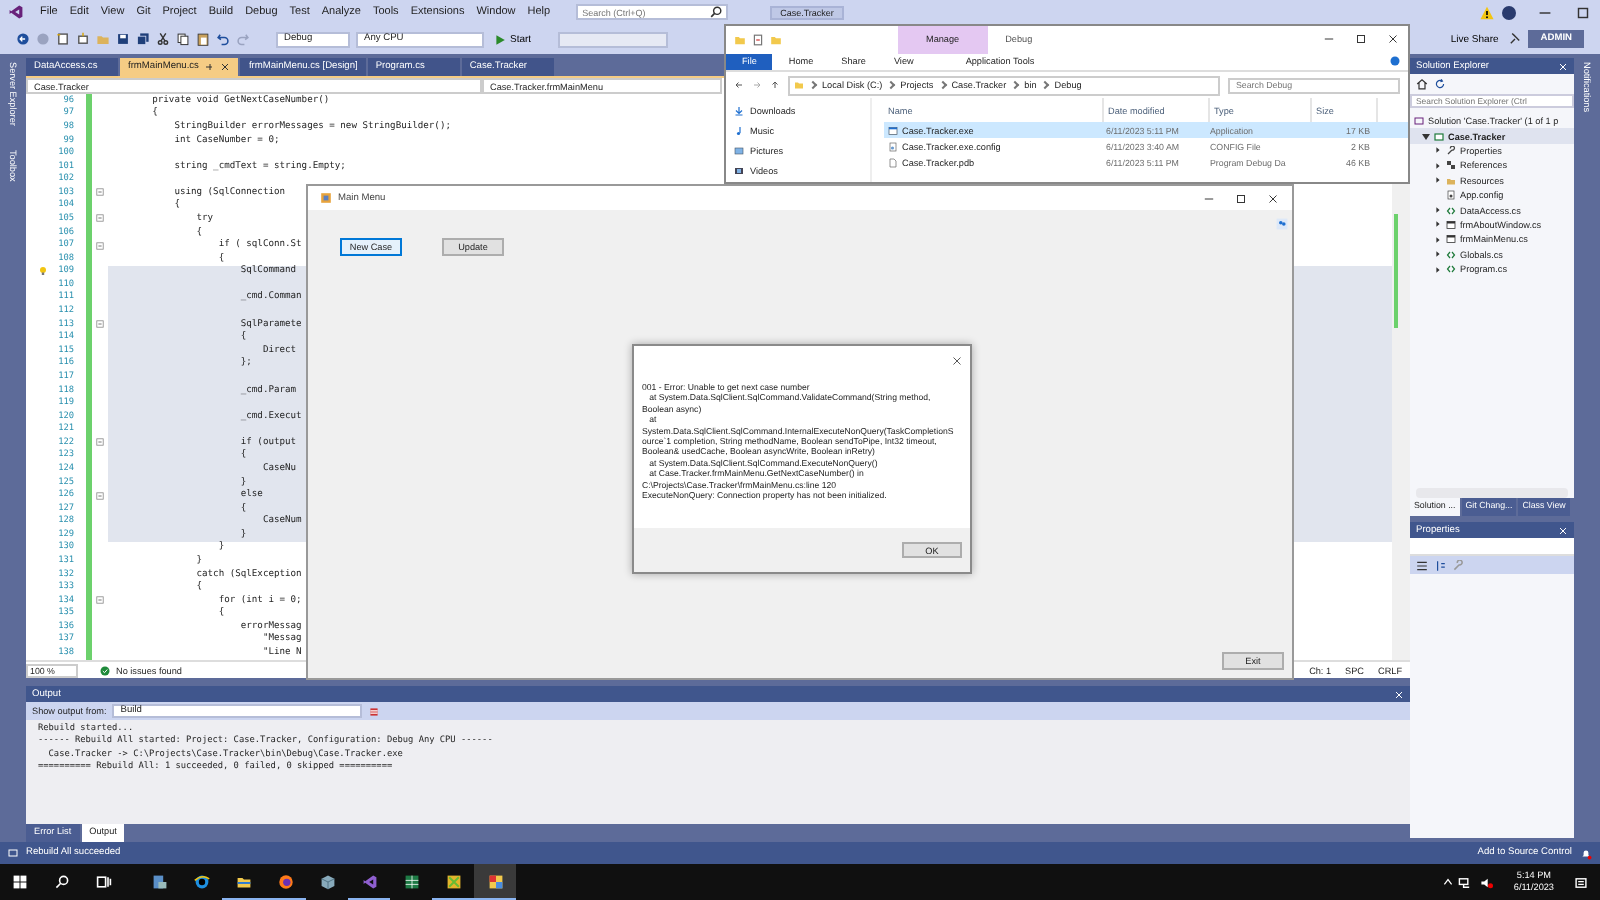 This screenshot has width=1600, height=900. I want to click on new-project-icon, so click(63, 39).